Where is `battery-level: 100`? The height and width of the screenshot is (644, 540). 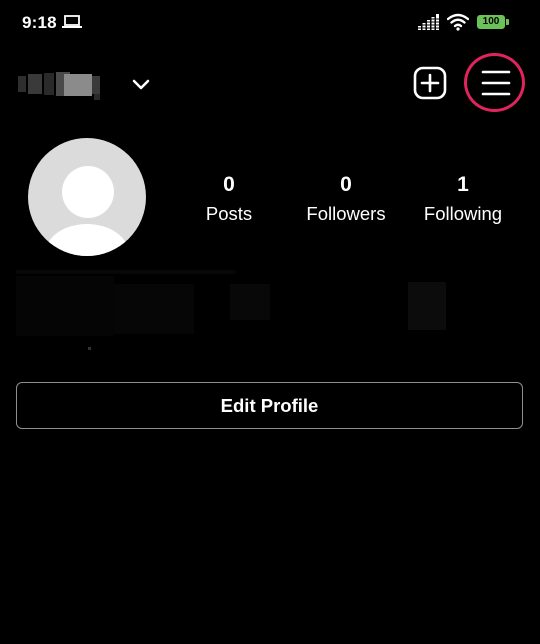
battery-level: 100 is located at coordinates (491, 21).